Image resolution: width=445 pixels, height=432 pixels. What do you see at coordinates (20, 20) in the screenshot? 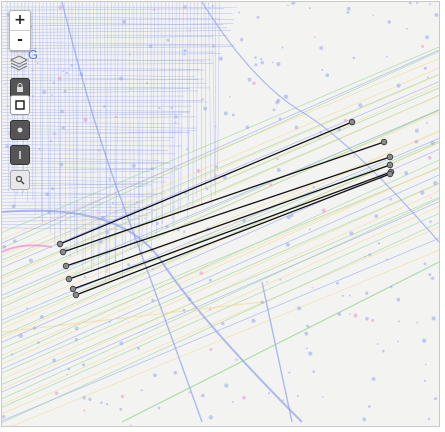
I see `zoom-in-button: +` at bounding box center [20, 20].